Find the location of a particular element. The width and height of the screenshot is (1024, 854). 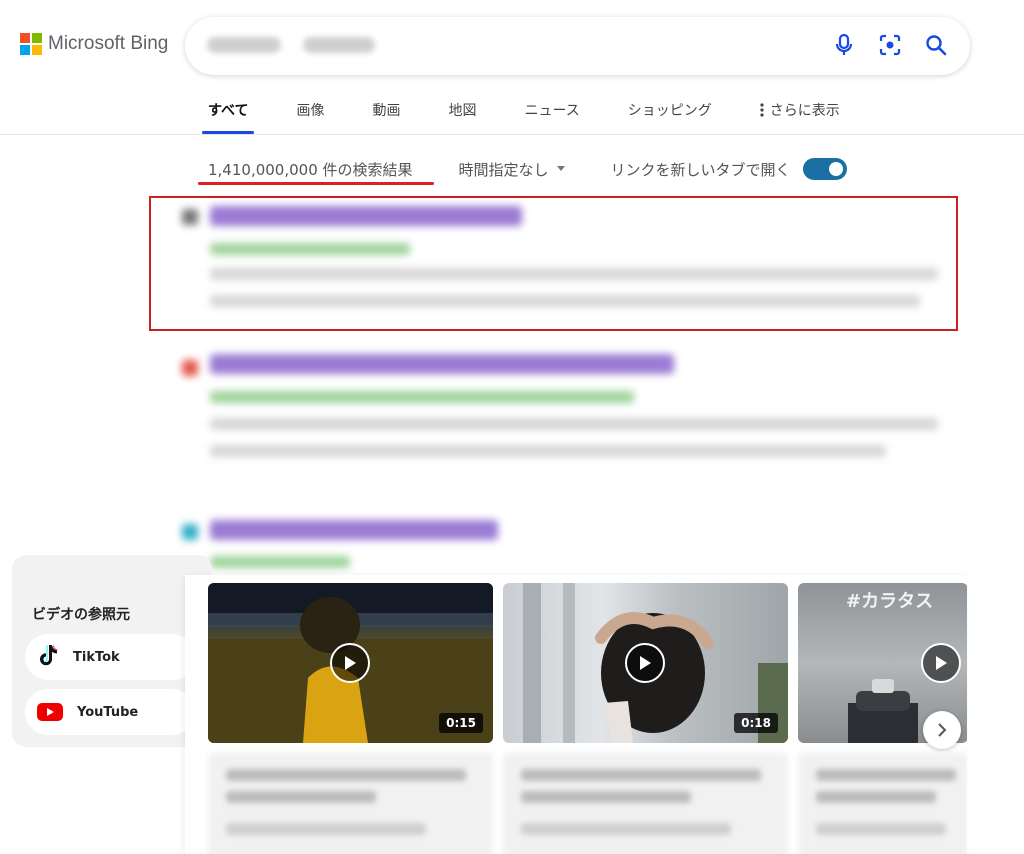

time-filter-dropdown: 時間指定なし is located at coordinates (512, 169).